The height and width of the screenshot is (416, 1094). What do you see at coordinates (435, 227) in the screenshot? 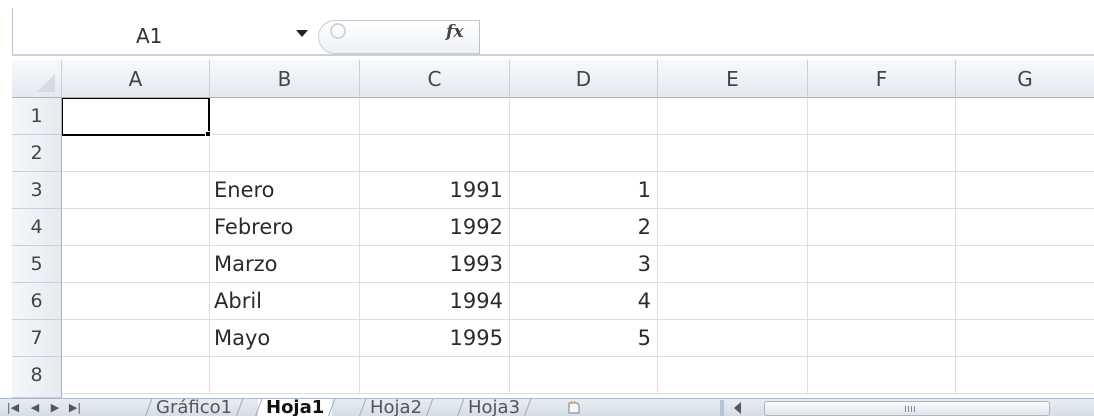
I see `cell-c4: 1992` at bounding box center [435, 227].